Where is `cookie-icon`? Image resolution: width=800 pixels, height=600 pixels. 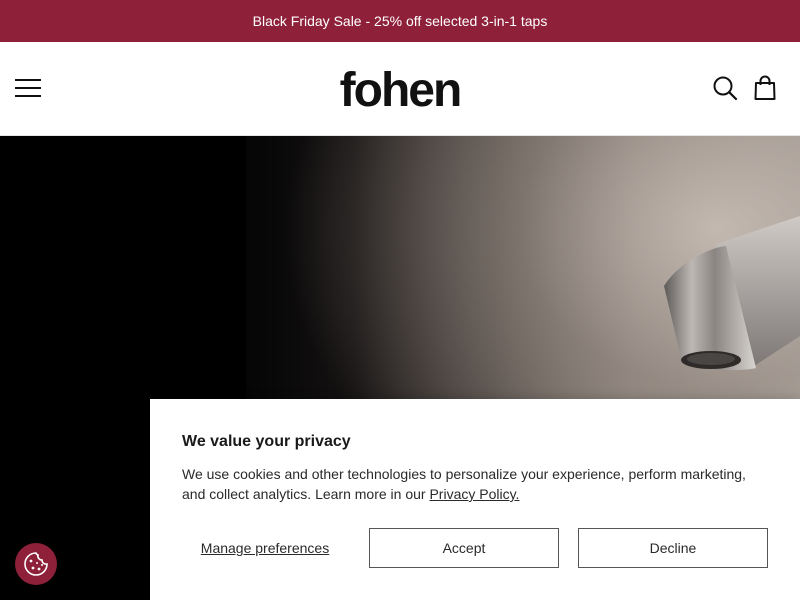
cookie-icon is located at coordinates (36, 564).